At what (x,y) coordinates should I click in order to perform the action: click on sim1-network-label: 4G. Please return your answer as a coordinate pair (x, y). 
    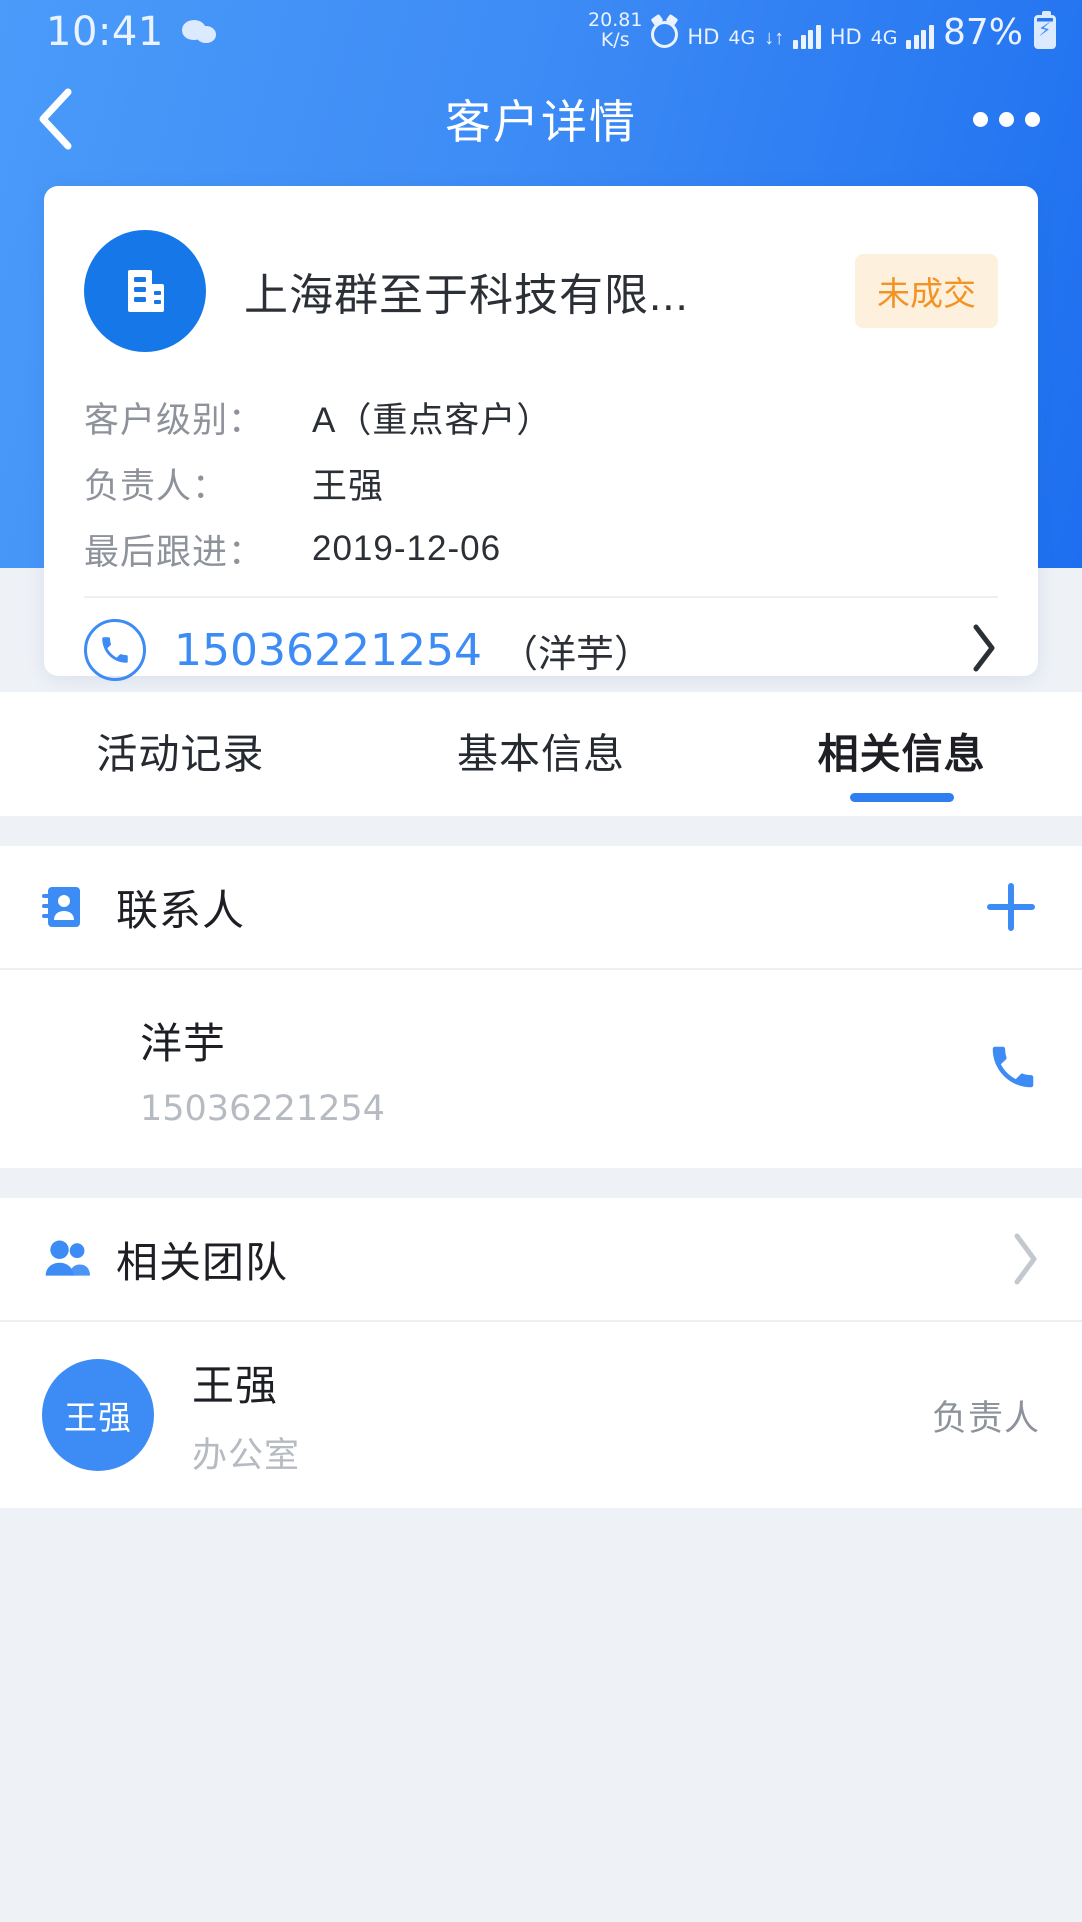
    Looking at the image, I should click on (742, 37).